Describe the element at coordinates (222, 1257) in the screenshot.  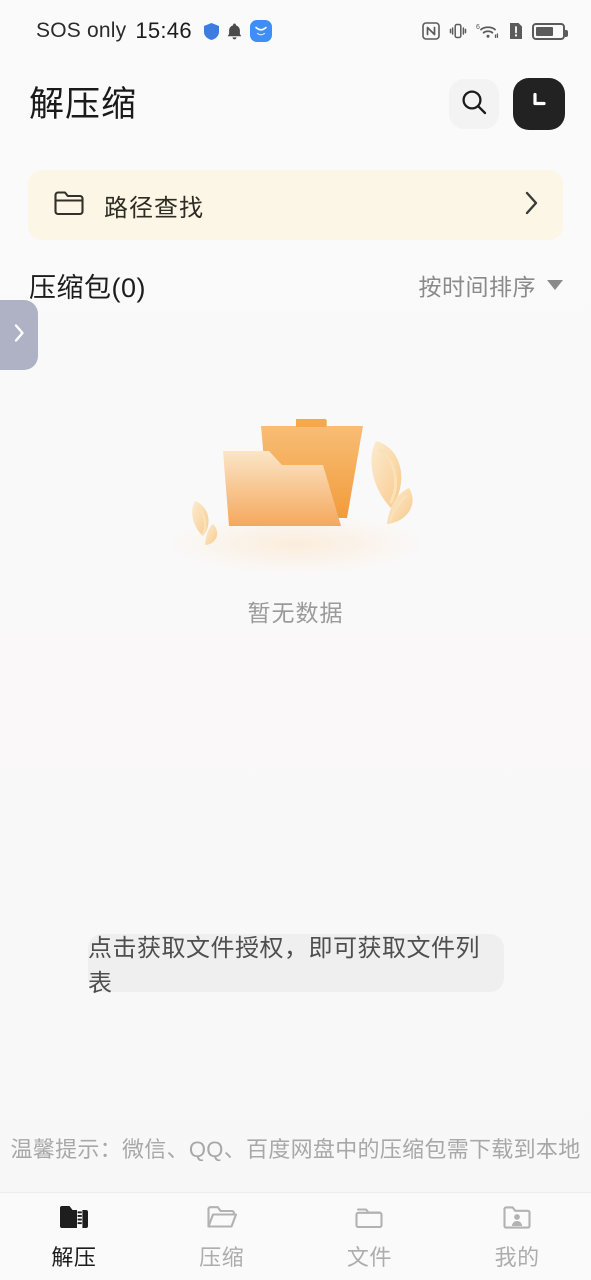
I see `tab-compress-label: 压缩` at that location.